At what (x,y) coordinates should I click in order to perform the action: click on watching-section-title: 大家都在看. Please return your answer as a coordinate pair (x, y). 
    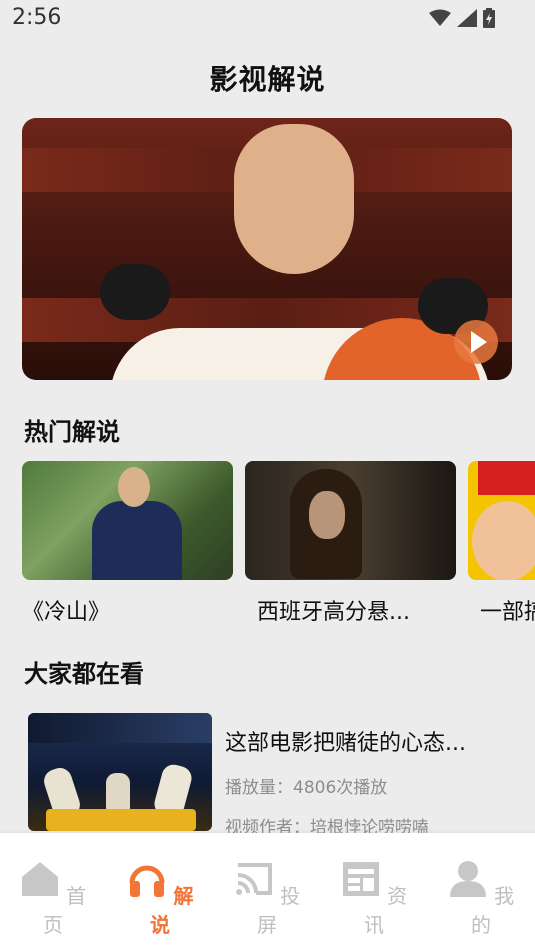
    Looking at the image, I should click on (84, 674).